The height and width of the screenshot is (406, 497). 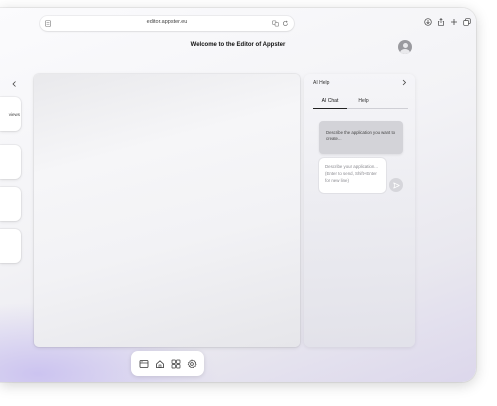 I want to click on media-button, so click(x=143, y=363).